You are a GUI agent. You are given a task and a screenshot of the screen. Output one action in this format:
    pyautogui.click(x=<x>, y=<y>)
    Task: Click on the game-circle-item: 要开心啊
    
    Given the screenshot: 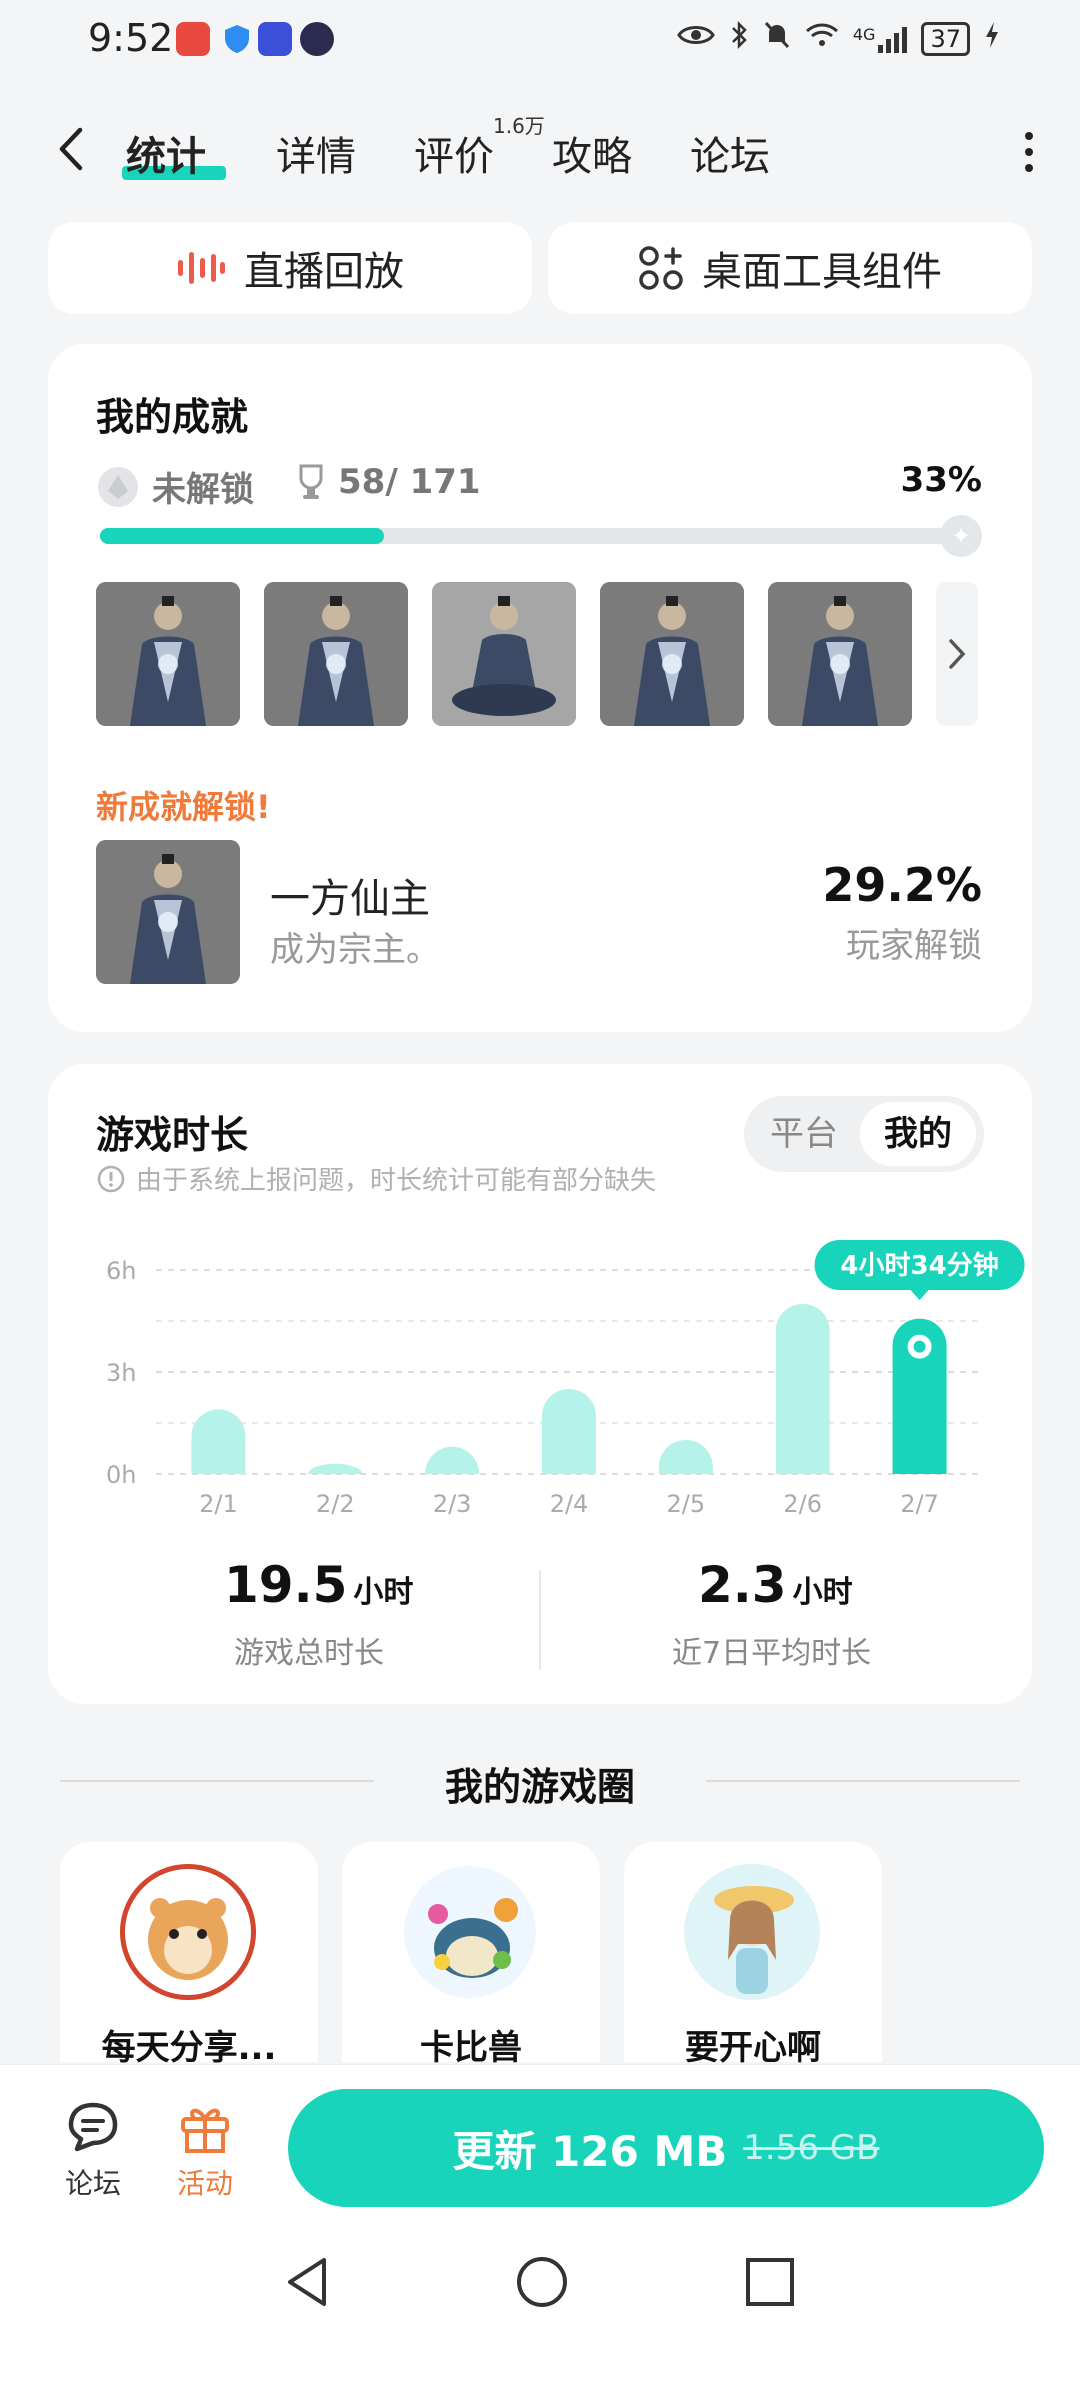 What is the action you would take?
    pyautogui.click(x=753, y=1955)
    